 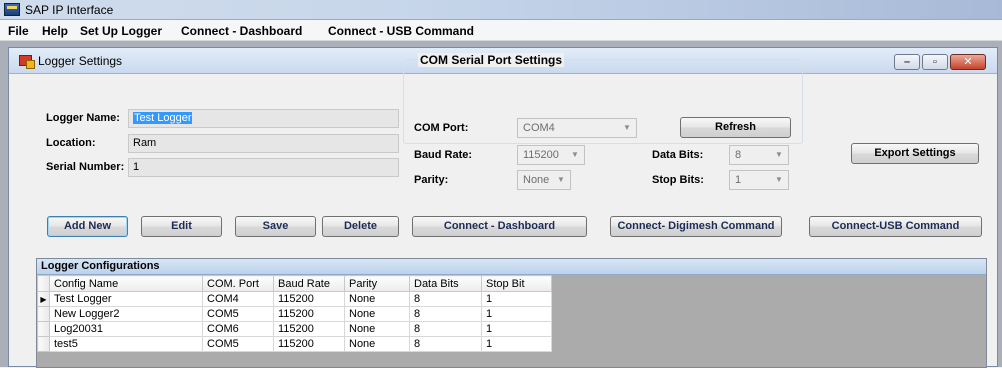 What do you see at coordinates (238, 329) in the screenshot?
I see `cell-com-port: COM6` at bounding box center [238, 329].